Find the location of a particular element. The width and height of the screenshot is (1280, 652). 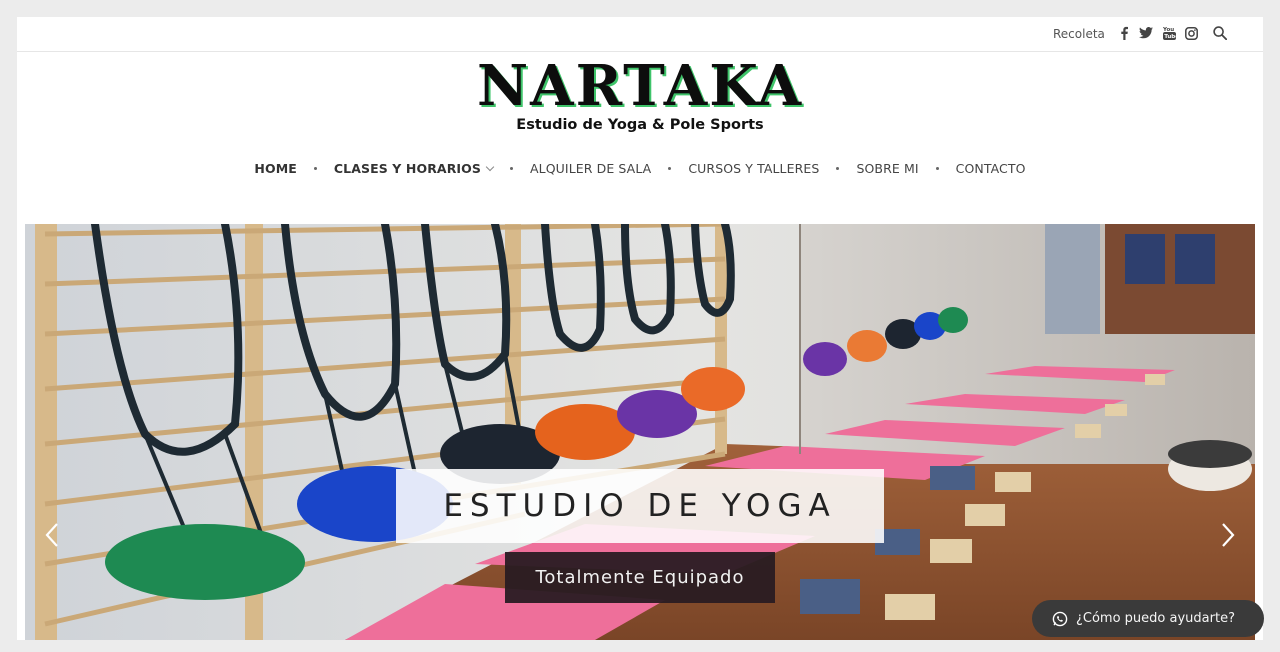

nav-item-contacto: CONTACTO is located at coordinates (991, 168).